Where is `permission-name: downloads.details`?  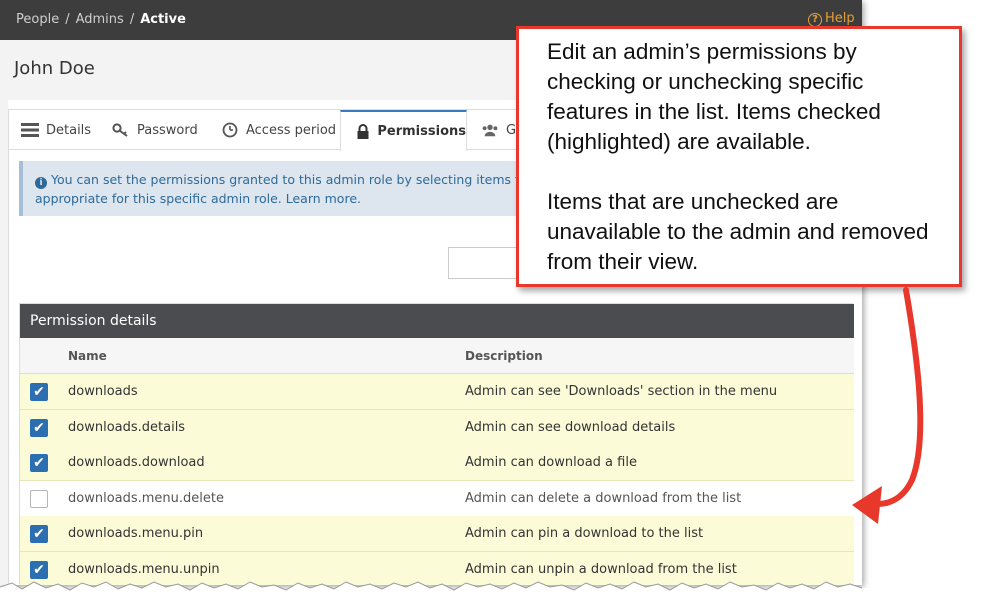 permission-name: downloads.details is located at coordinates (127, 427).